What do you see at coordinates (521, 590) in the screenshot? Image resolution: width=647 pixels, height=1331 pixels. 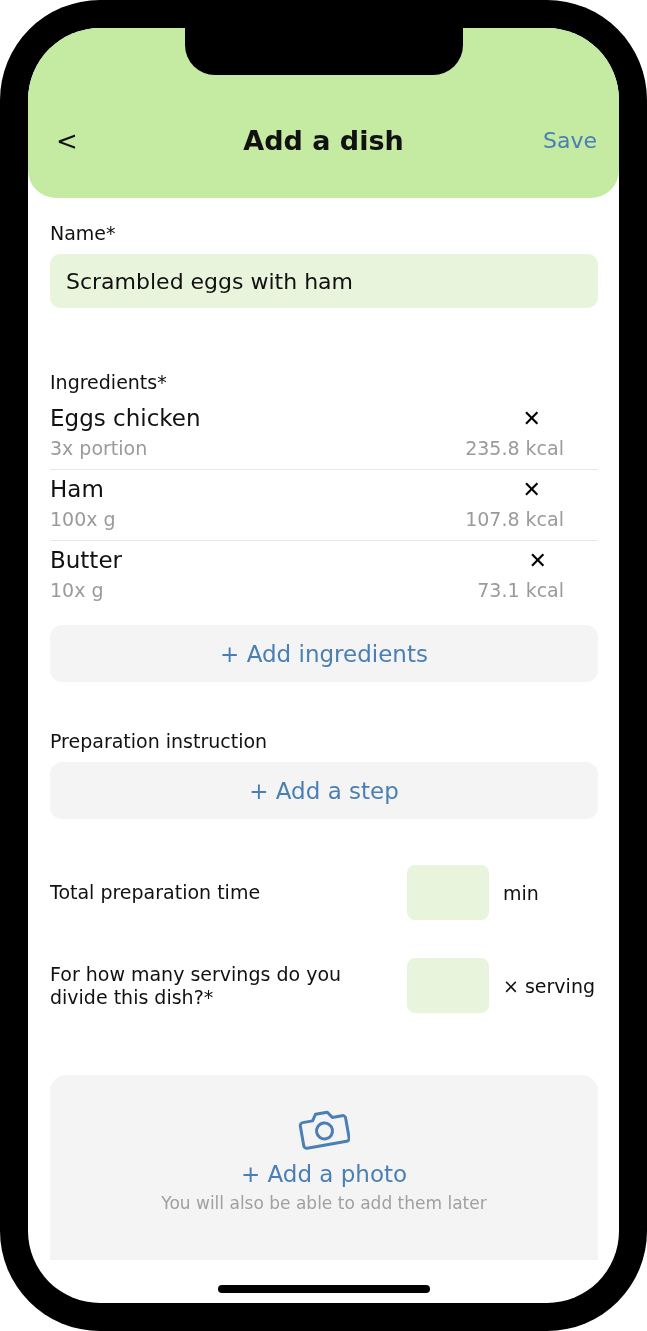 I see `ingredient-kcal: 73.1 kcal` at bounding box center [521, 590].